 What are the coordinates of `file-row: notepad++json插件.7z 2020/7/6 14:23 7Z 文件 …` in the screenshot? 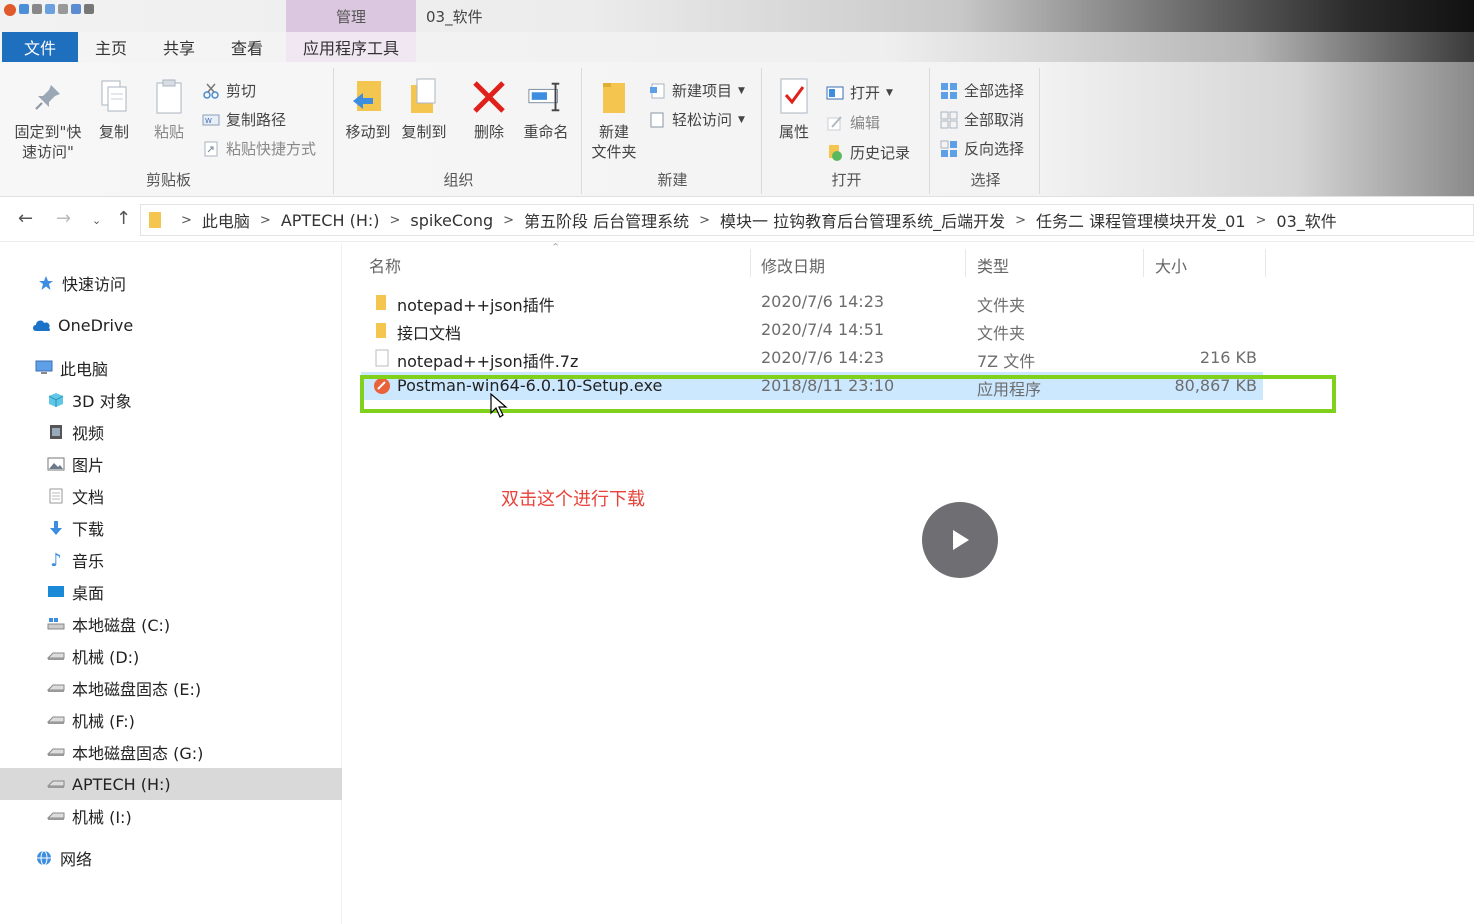 It's located at (812, 358).